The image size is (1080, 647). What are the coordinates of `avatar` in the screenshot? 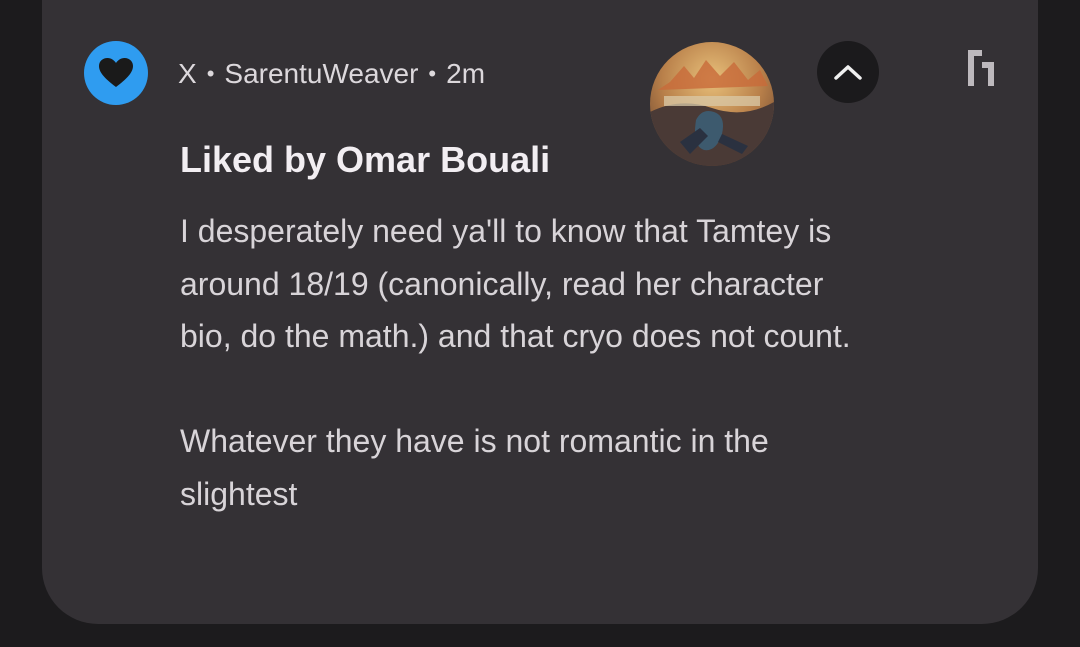 It's located at (712, 104).